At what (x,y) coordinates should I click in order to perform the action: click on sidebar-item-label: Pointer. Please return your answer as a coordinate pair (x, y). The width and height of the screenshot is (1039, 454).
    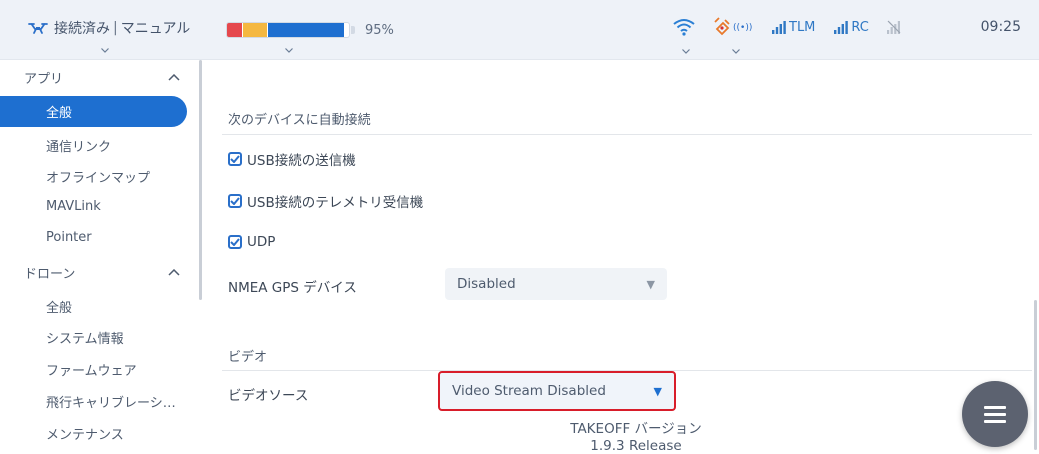
    Looking at the image, I should click on (69, 237).